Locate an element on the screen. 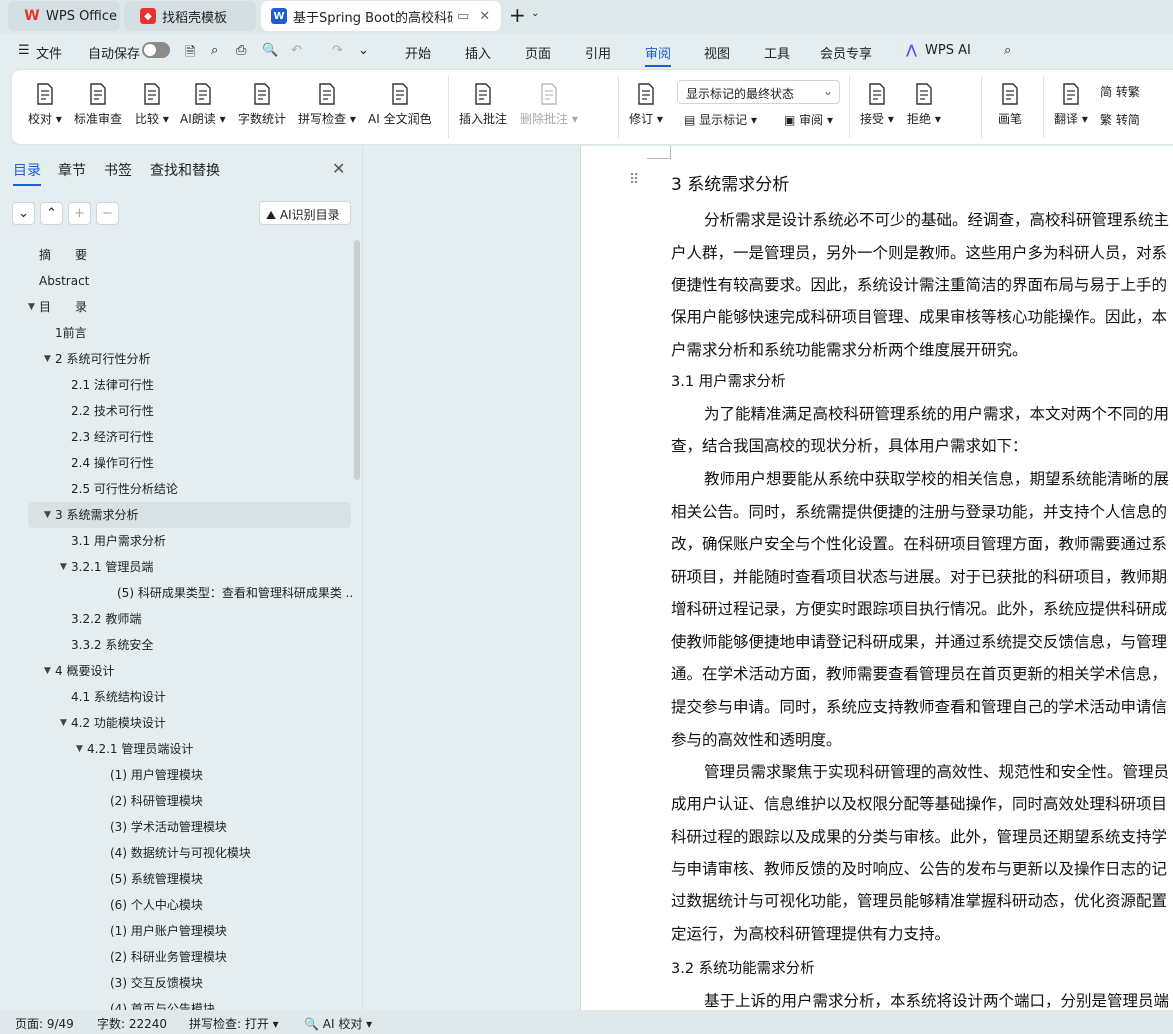 This screenshot has width=1173, height=1034. toc-item: 3.3.2 系统安全 is located at coordinates (176, 645).